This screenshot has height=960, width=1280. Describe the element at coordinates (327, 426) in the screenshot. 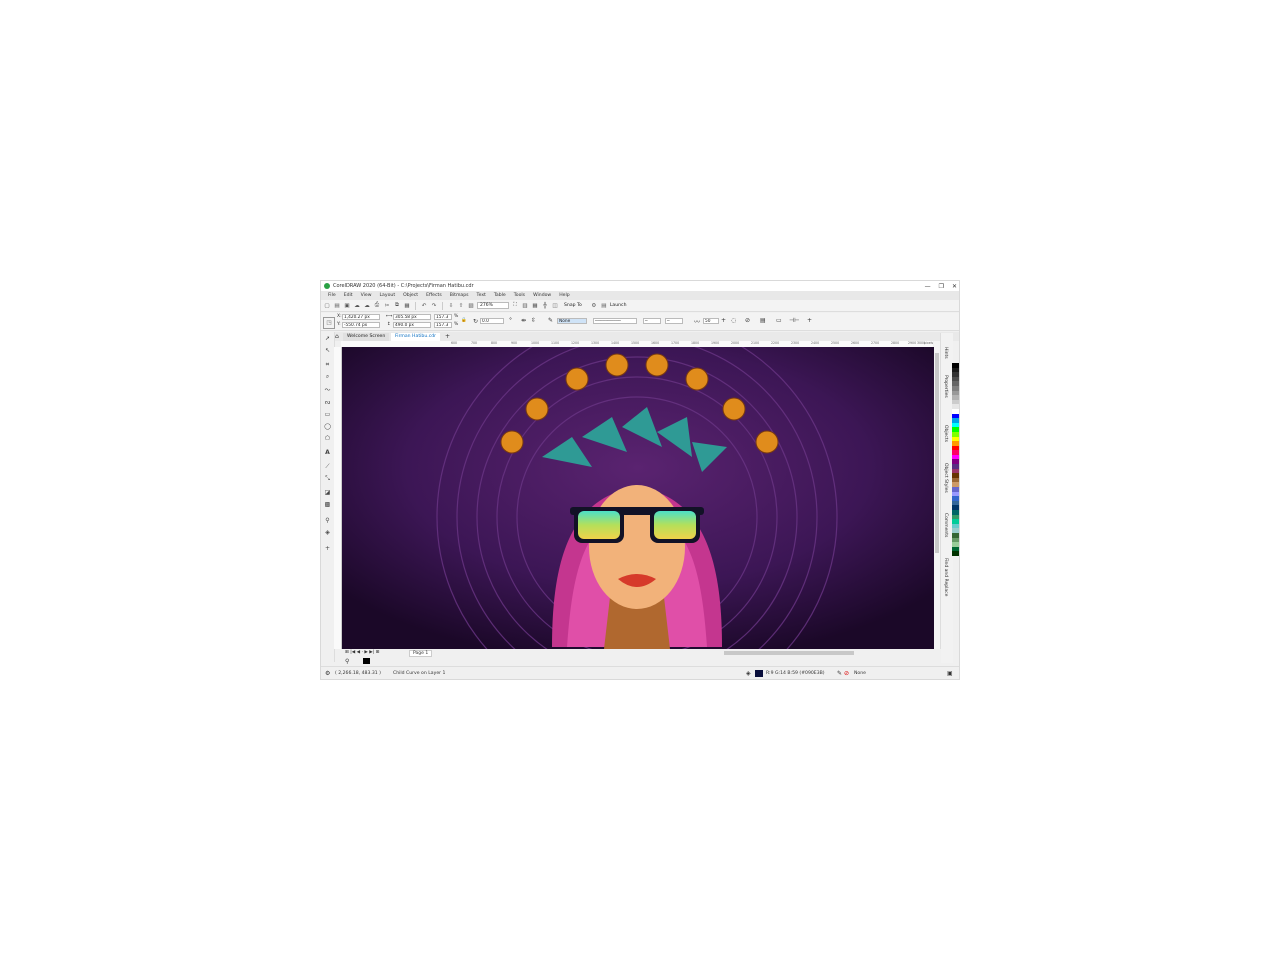

I see `ellipse-tool-icon: ◯` at that location.